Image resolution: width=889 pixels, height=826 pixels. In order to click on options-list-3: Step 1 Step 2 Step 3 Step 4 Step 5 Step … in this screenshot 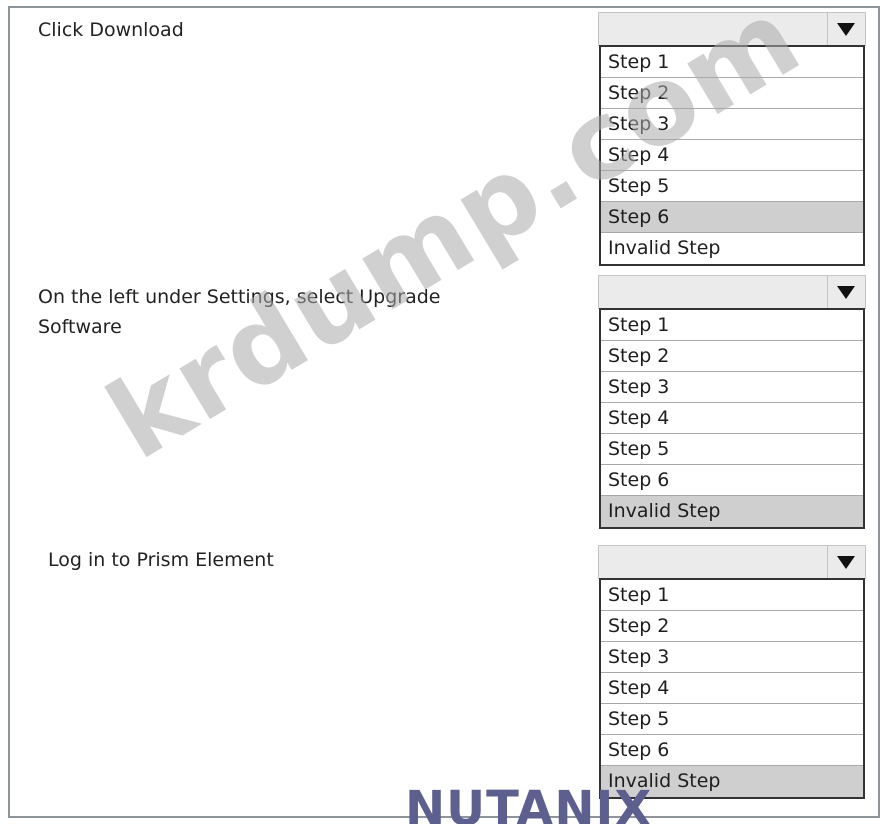, I will do `click(732, 688)`.